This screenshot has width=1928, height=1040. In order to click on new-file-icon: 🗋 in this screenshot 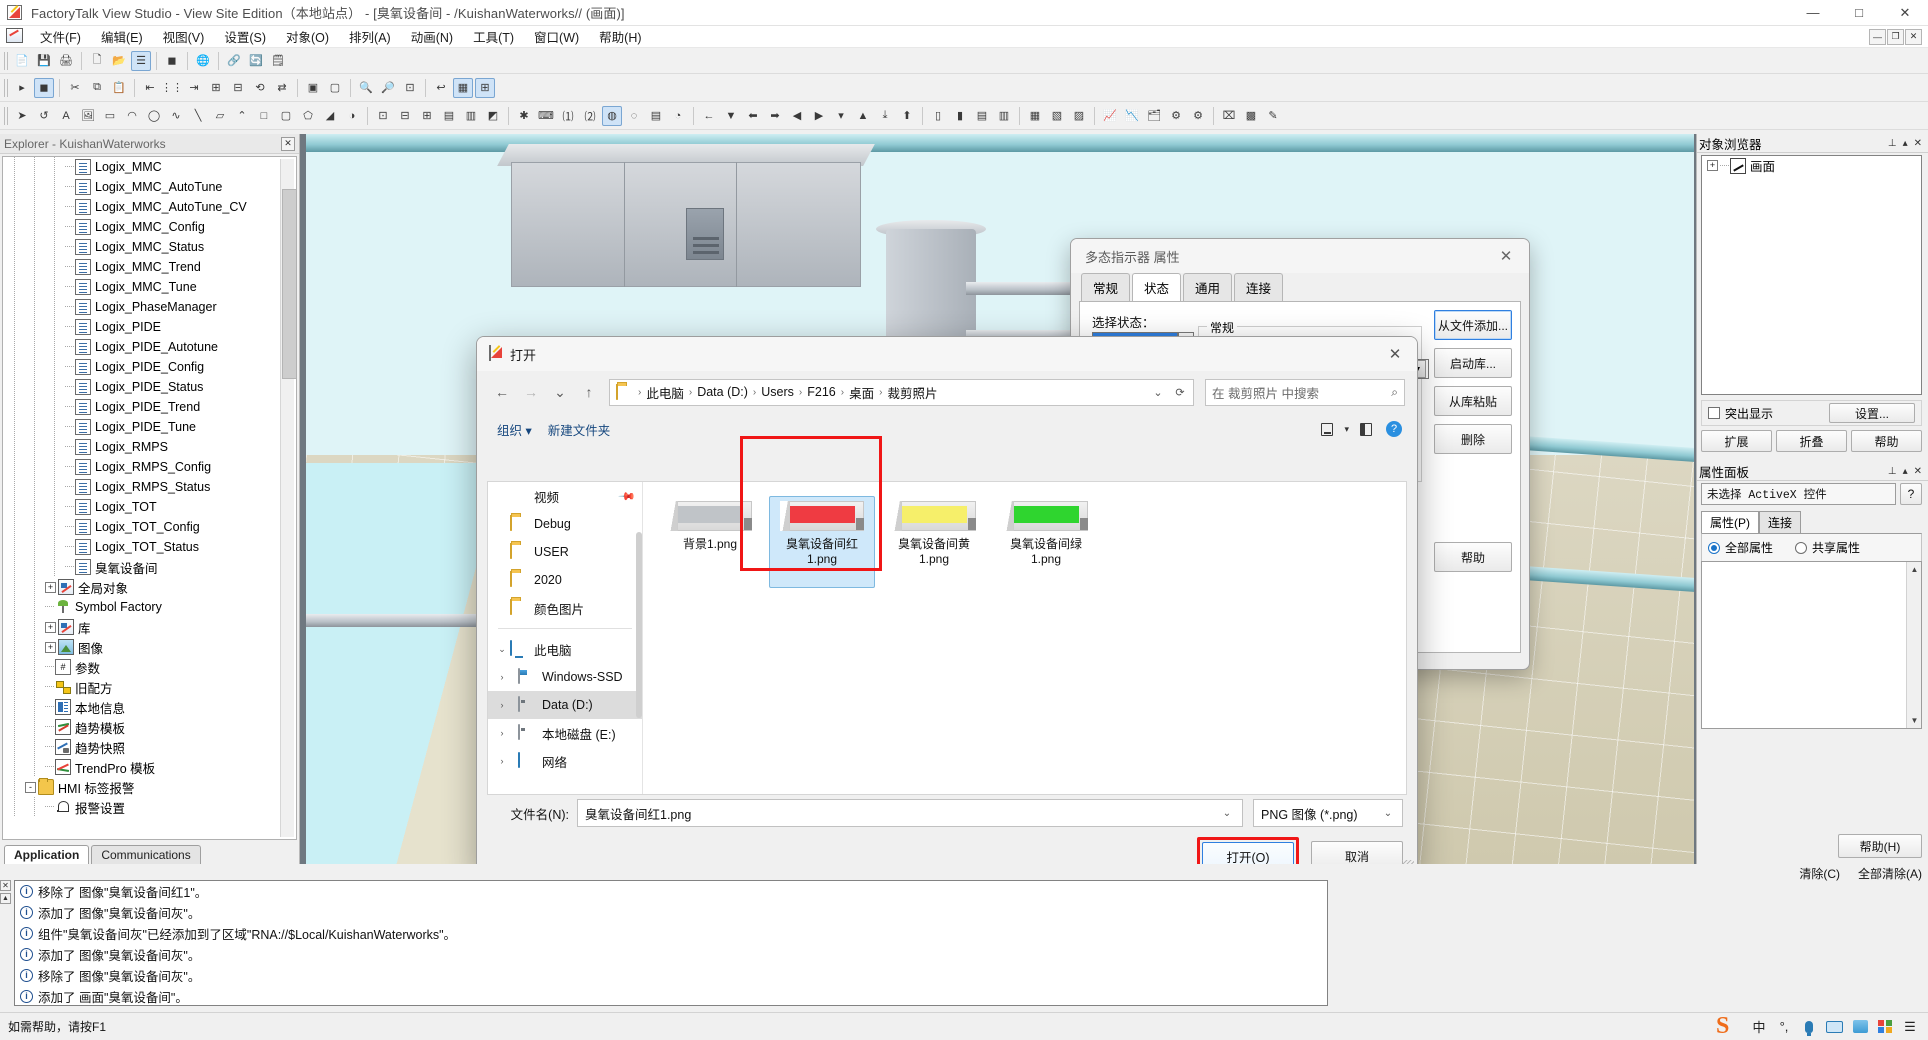, I will do `click(97, 61)`.